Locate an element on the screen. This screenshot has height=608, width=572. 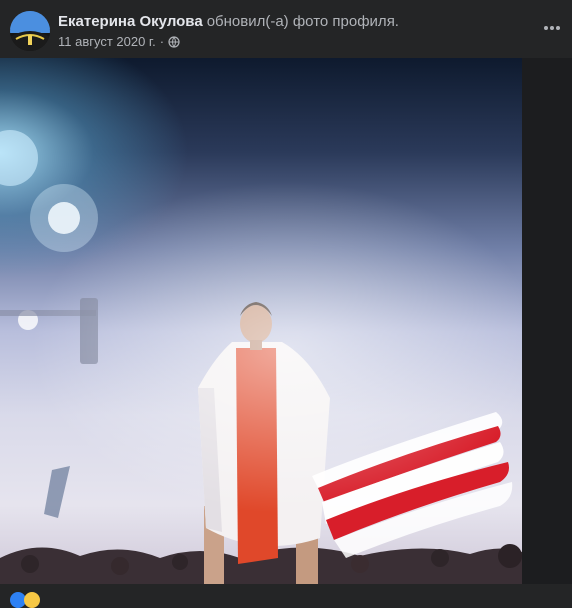
haha-icon is located at coordinates (32, 600).